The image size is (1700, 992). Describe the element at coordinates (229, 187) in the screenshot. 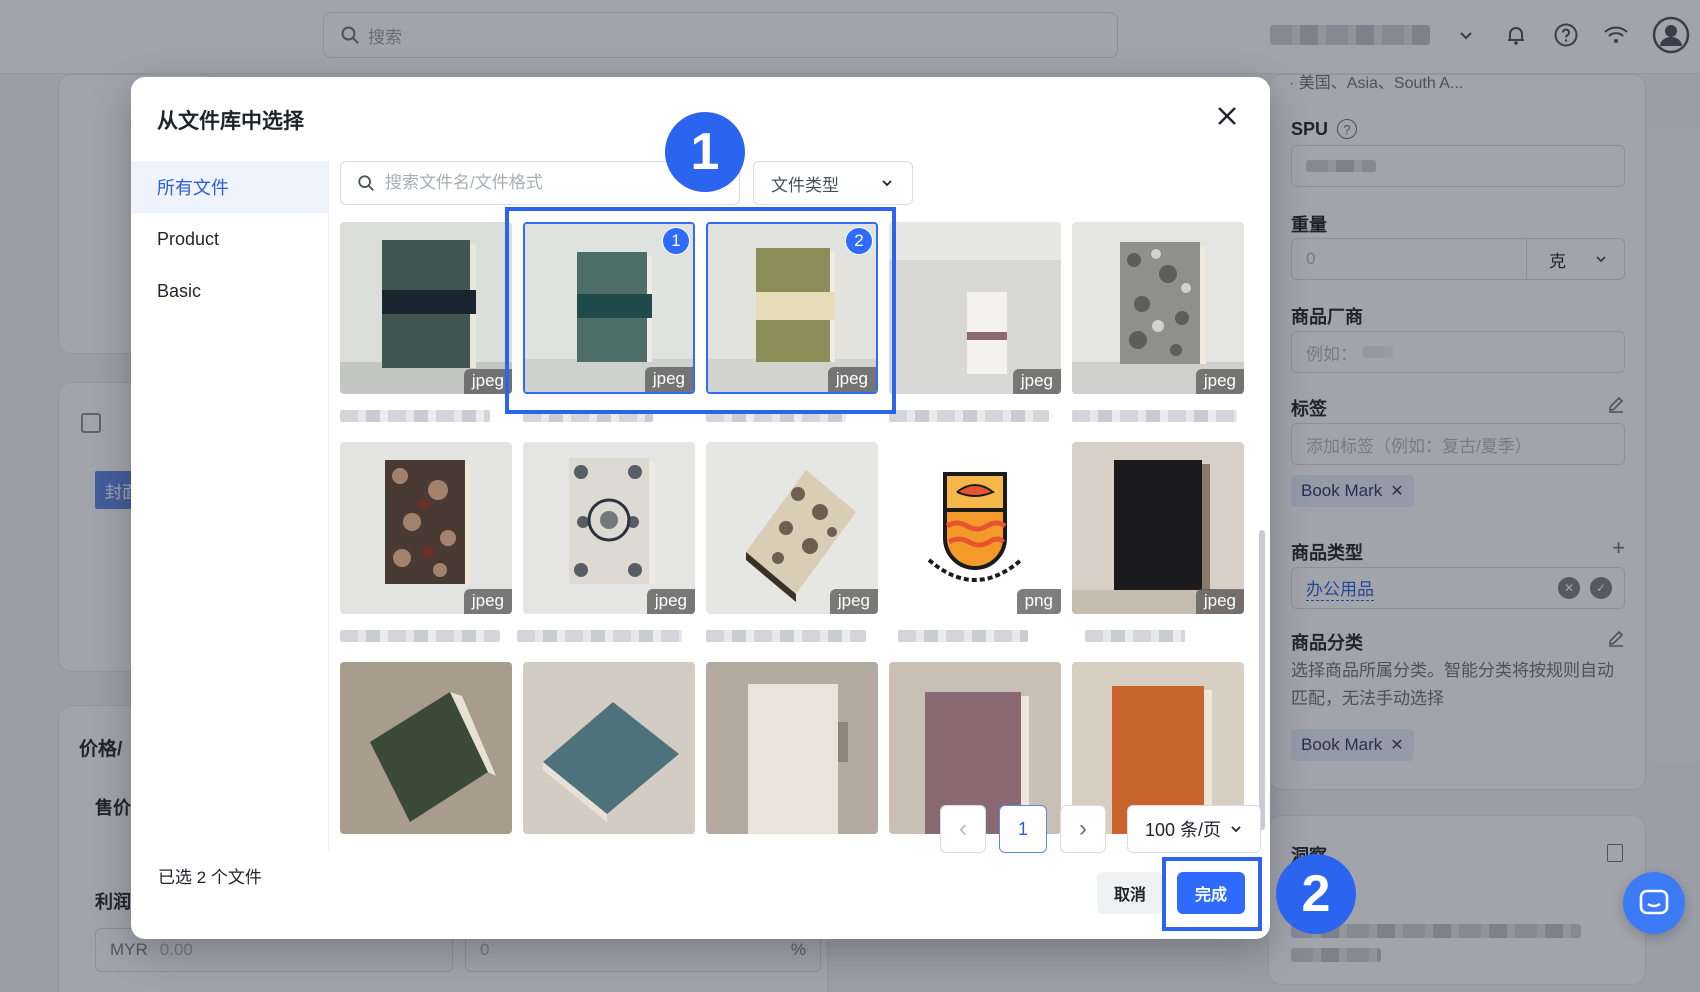

I see `nav-item-all-files: 所有文件` at that location.